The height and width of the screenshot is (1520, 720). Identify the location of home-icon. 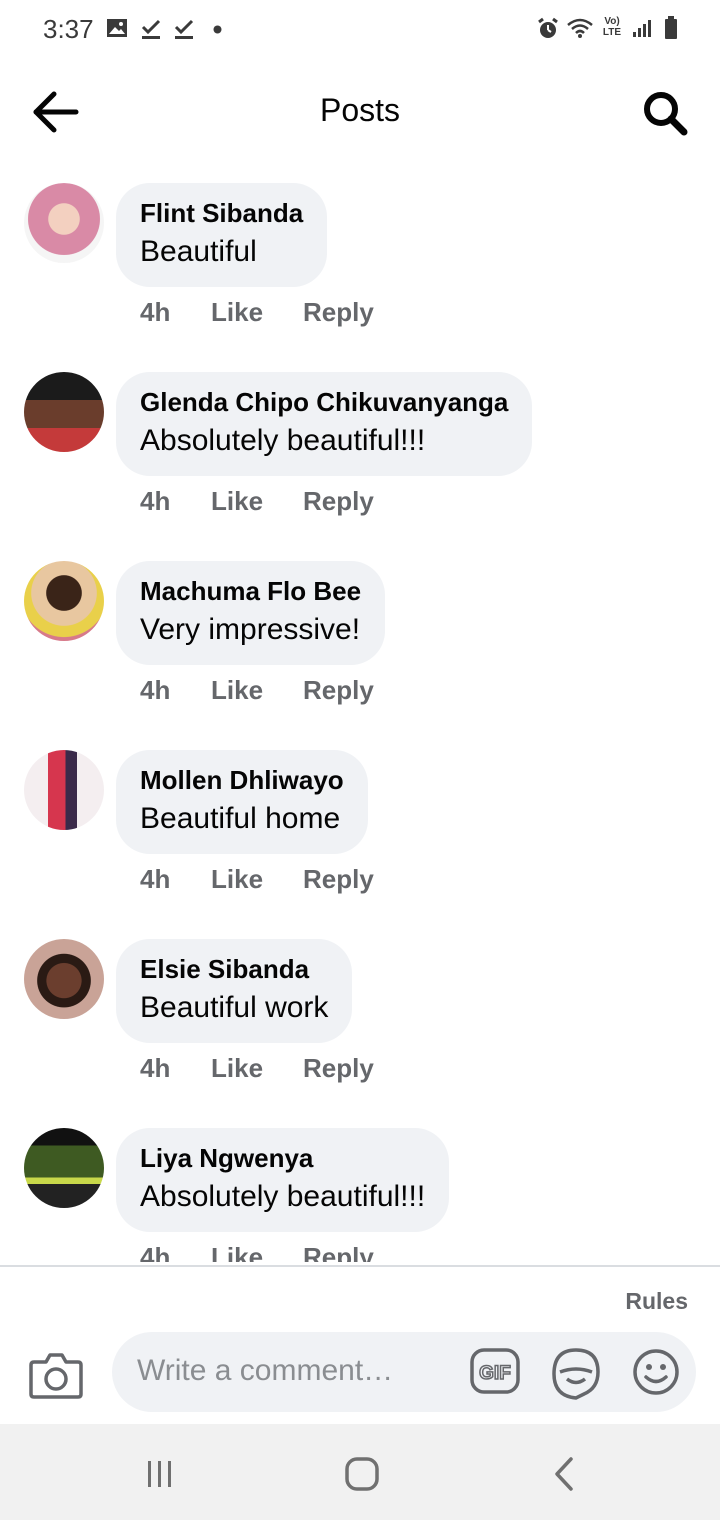
(362, 1474).